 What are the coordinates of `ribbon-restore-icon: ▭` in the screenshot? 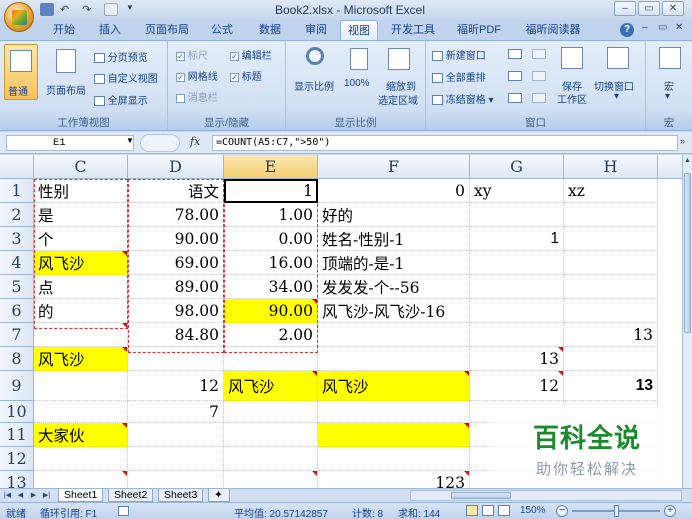 It's located at (662, 27).